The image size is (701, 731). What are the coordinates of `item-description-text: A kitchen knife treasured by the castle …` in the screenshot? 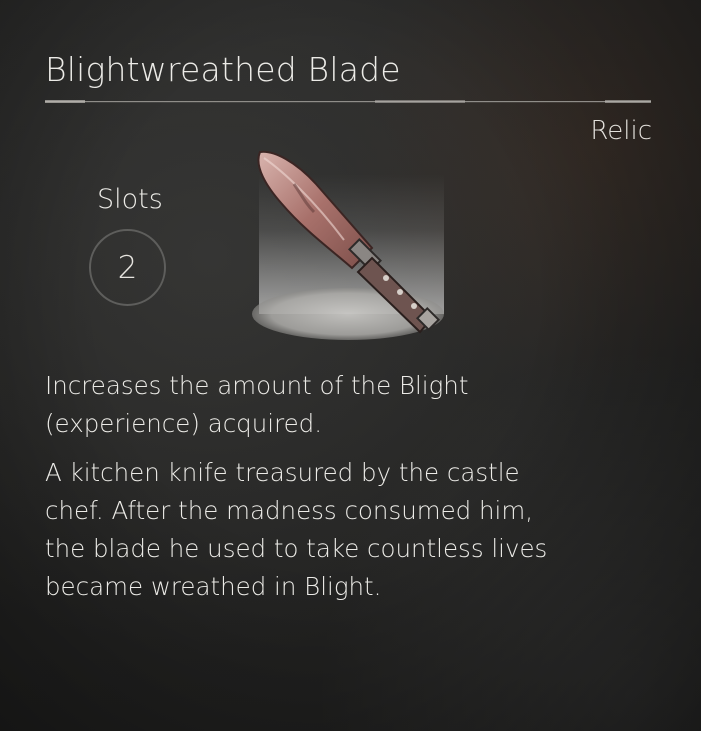 It's located at (296, 529).